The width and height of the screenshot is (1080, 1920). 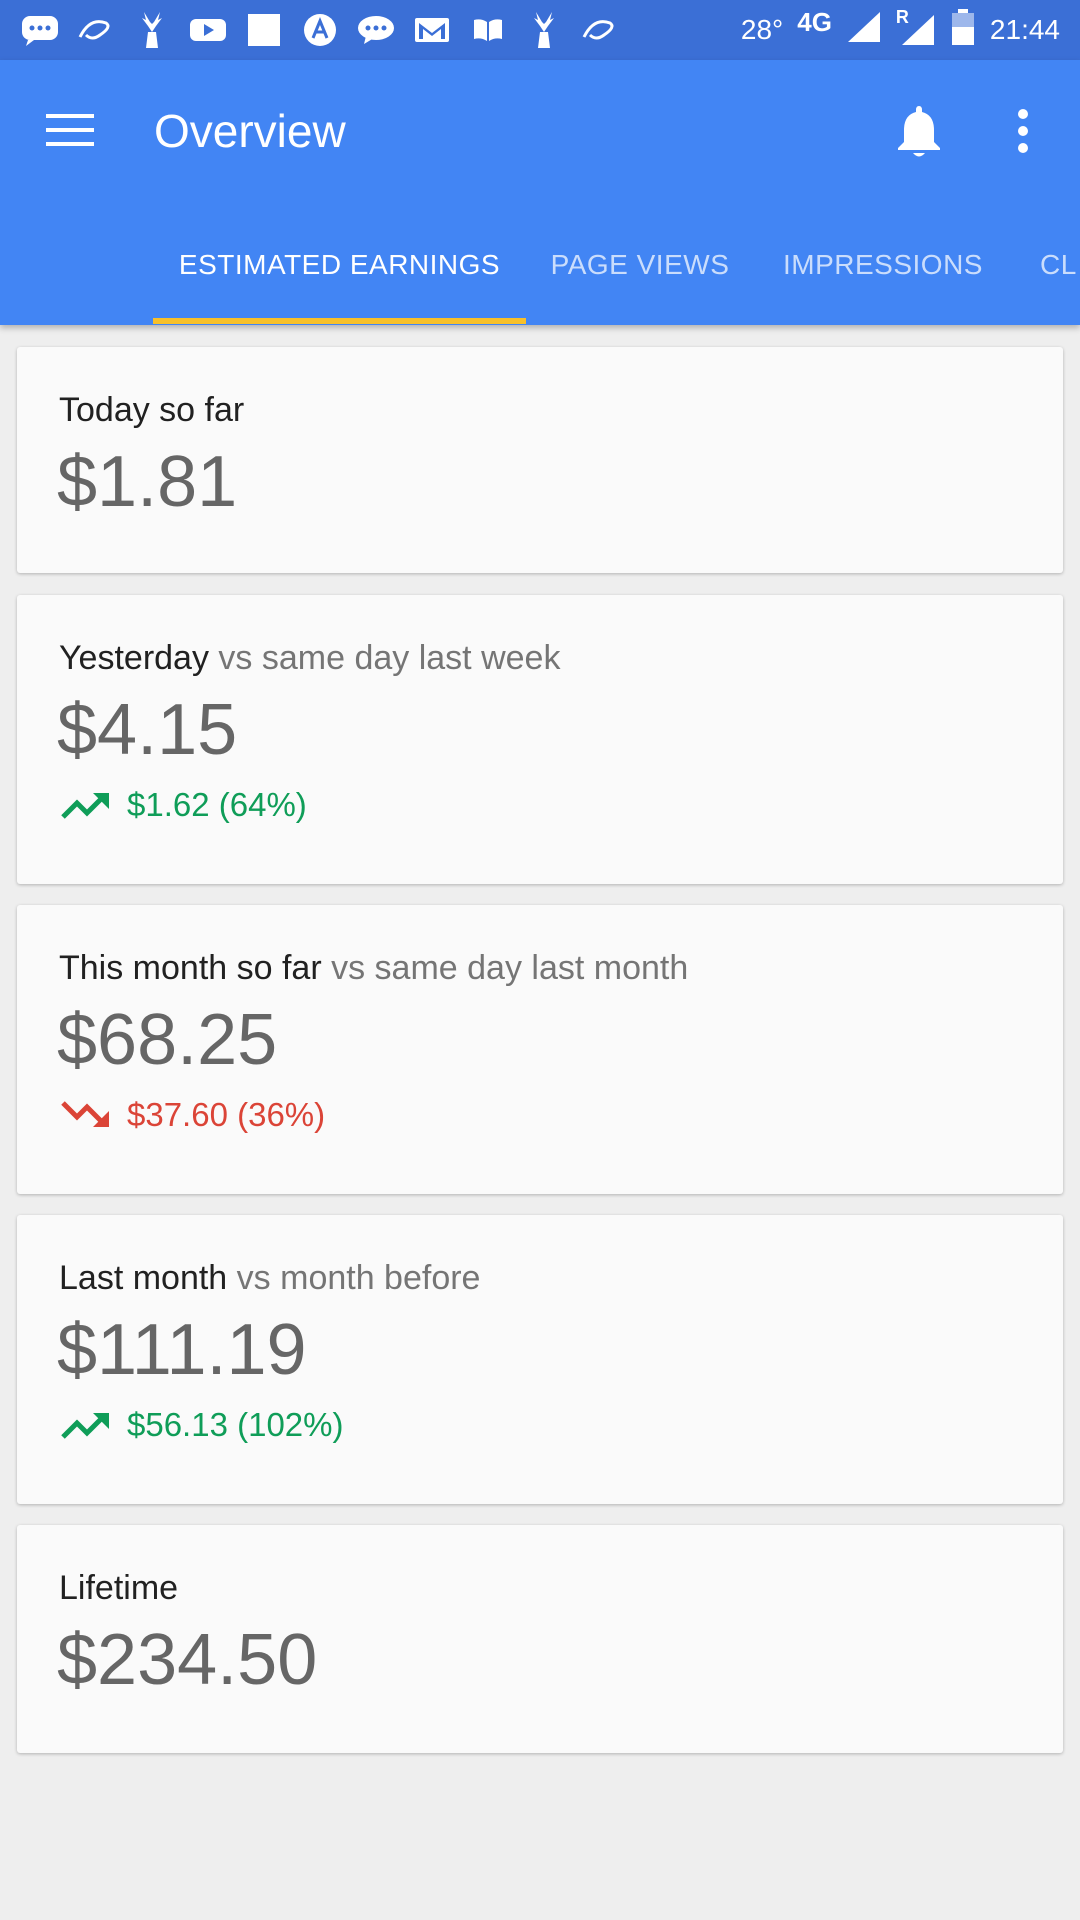 What do you see at coordinates (85, 1114) in the screenshot?
I see `trending-down-icon` at bounding box center [85, 1114].